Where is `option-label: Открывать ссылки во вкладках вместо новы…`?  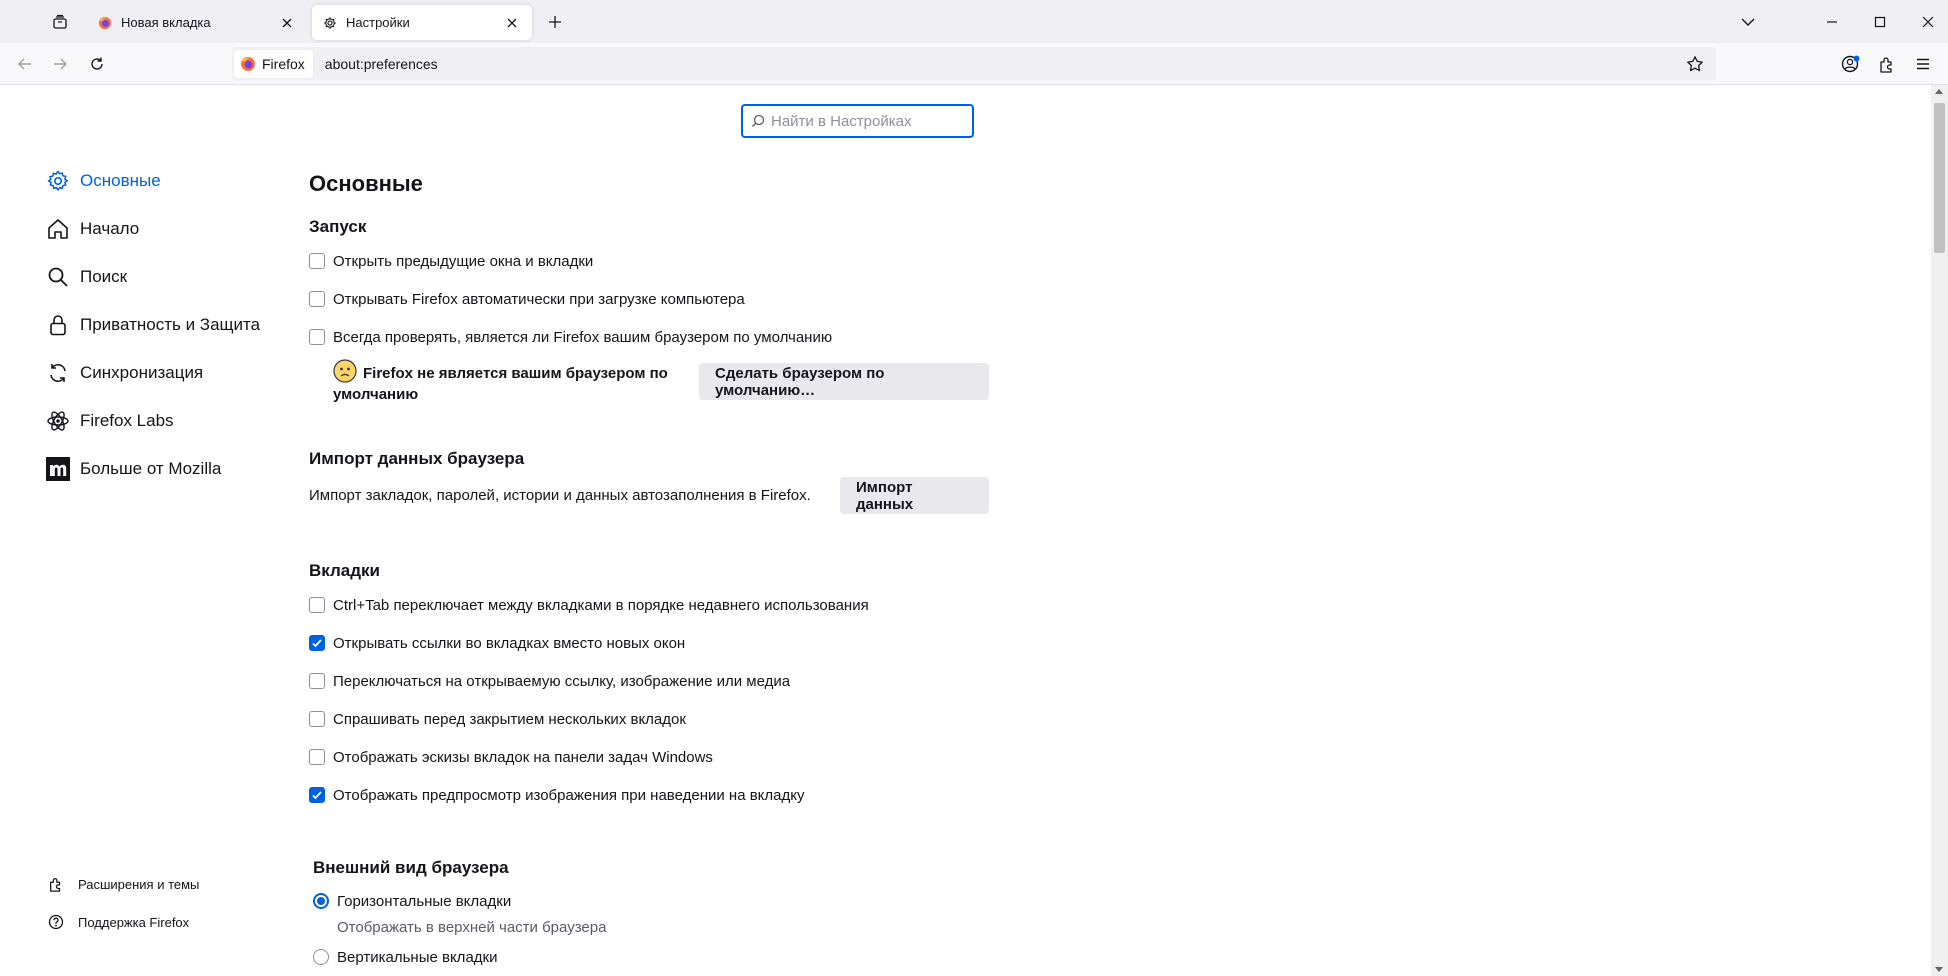 option-label: Открывать ссылки во вкладках вместо новы… is located at coordinates (509, 643).